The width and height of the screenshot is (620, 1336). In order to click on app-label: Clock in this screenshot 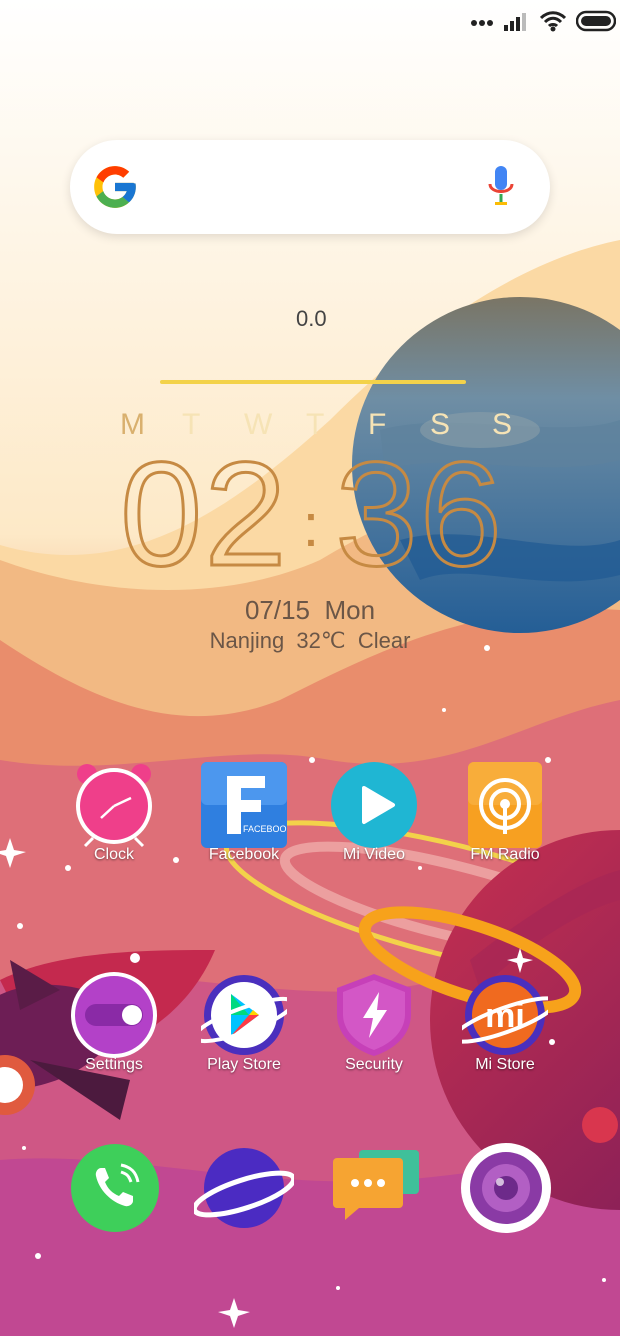, I will do `click(113, 854)`.